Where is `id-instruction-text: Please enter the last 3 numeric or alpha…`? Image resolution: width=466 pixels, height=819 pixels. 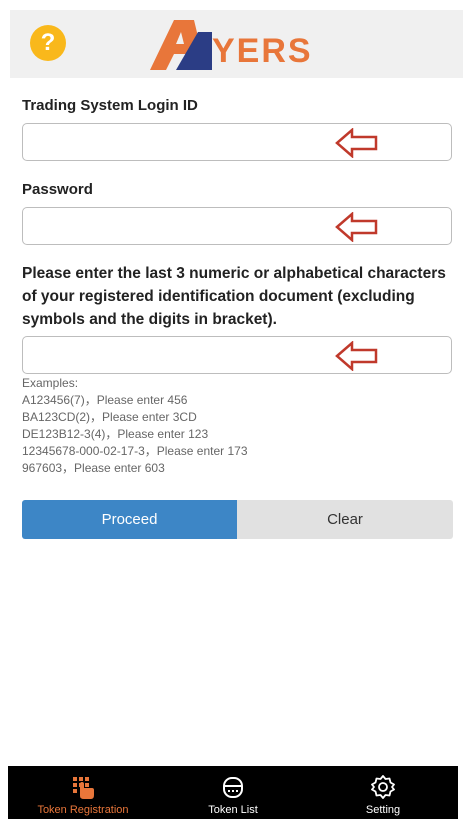 id-instruction-text: Please enter the last 3 numeric or alpha… is located at coordinates (234, 296).